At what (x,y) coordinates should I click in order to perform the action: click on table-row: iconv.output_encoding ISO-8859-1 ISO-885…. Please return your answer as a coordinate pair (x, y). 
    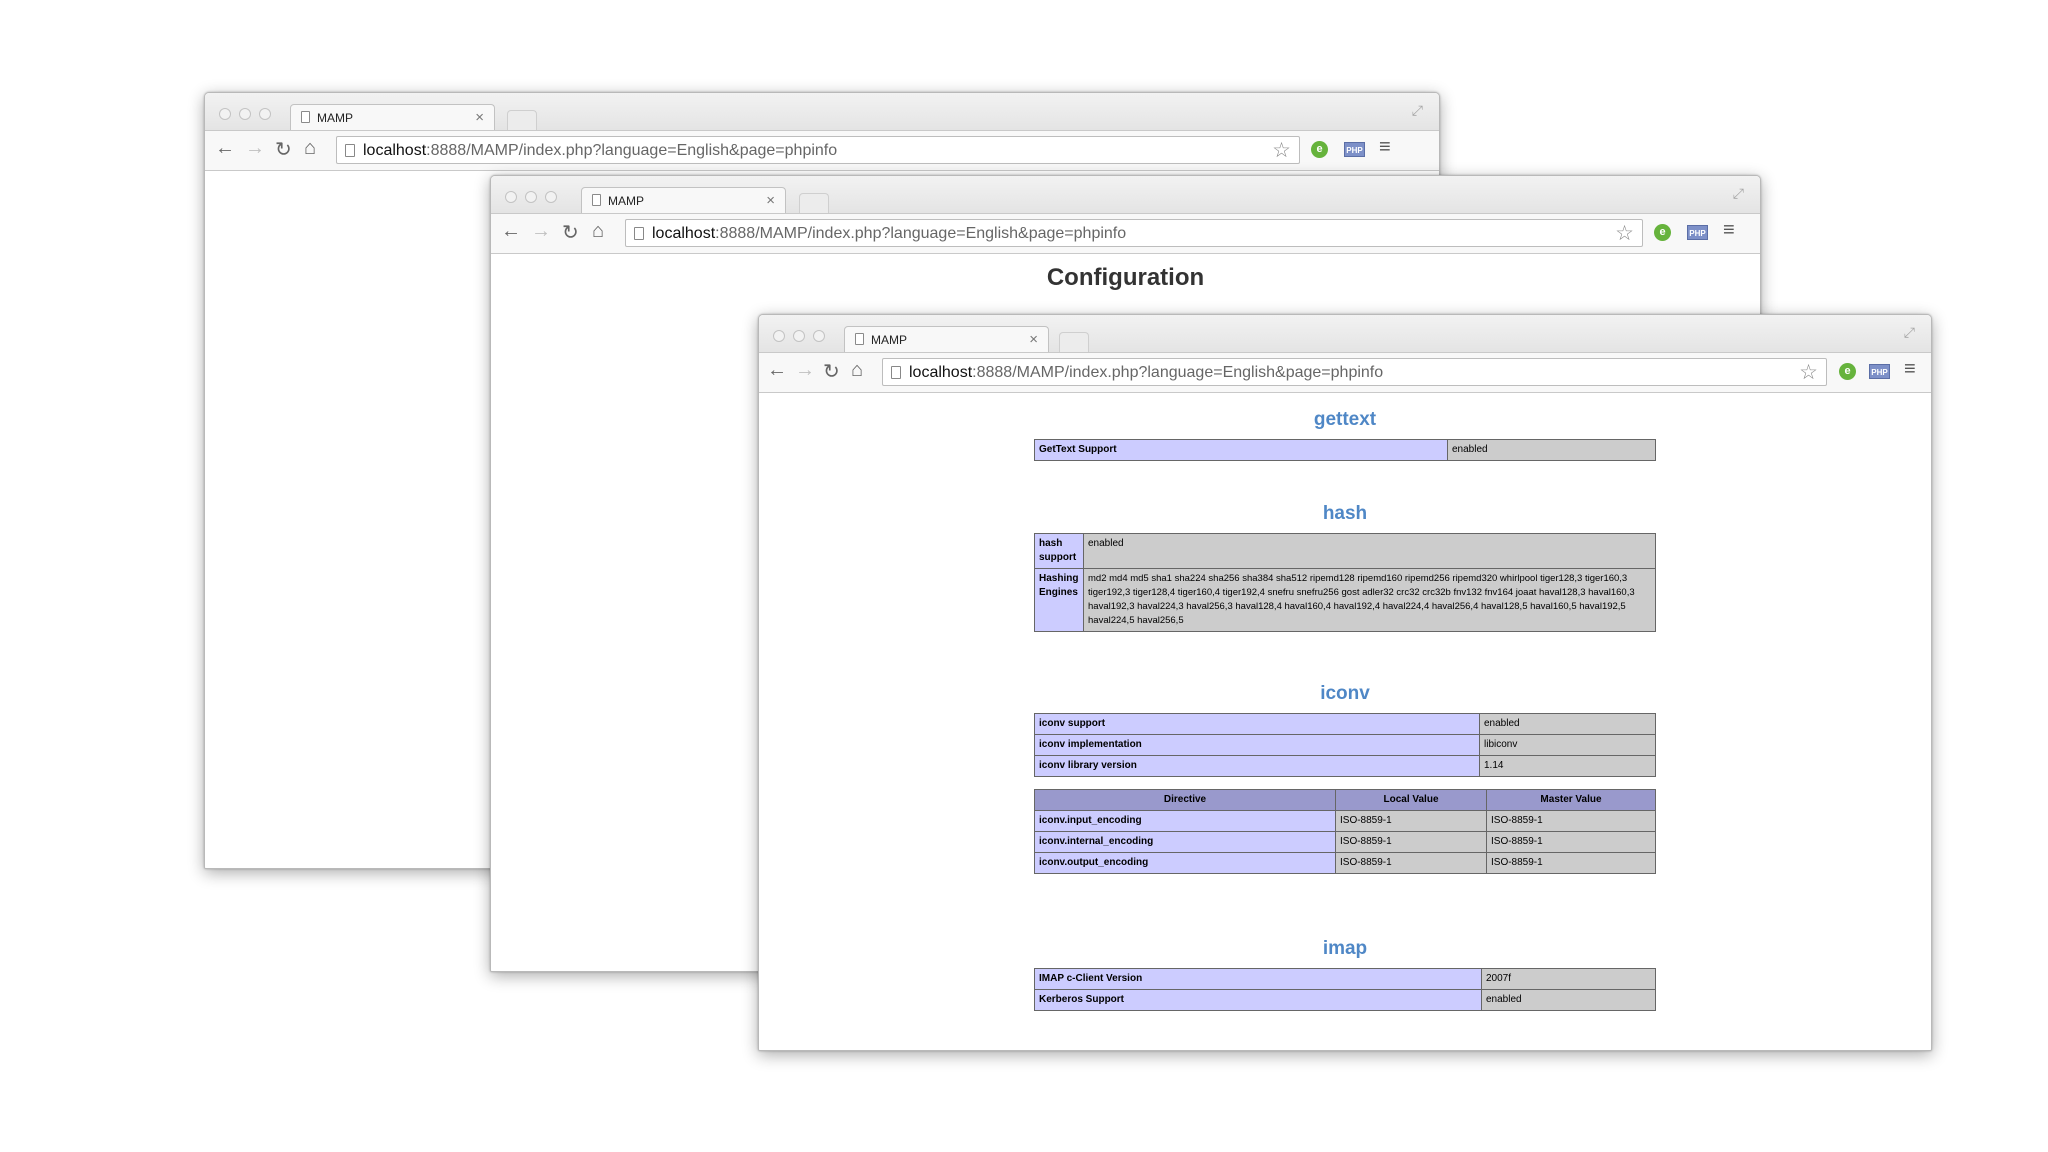
    Looking at the image, I should click on (1345, 863).